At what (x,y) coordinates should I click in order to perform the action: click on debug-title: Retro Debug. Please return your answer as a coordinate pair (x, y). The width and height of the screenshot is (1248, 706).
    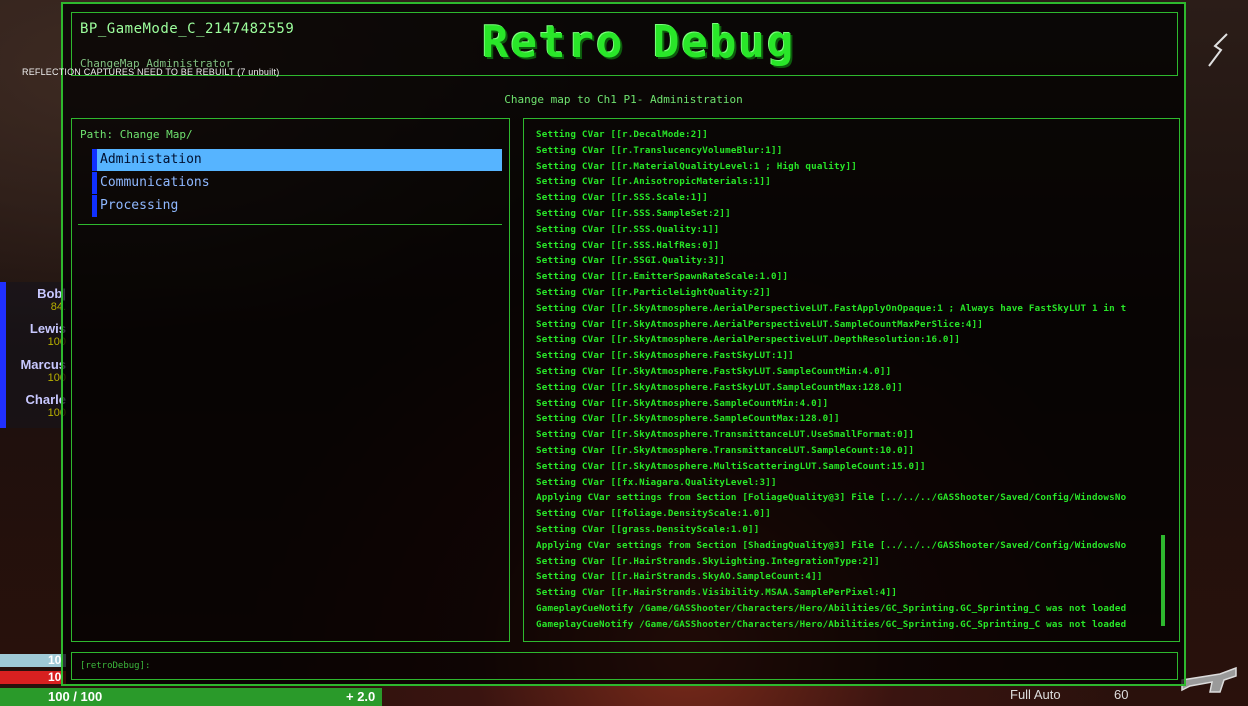
    Looking at the image, I should click on (639, 42).